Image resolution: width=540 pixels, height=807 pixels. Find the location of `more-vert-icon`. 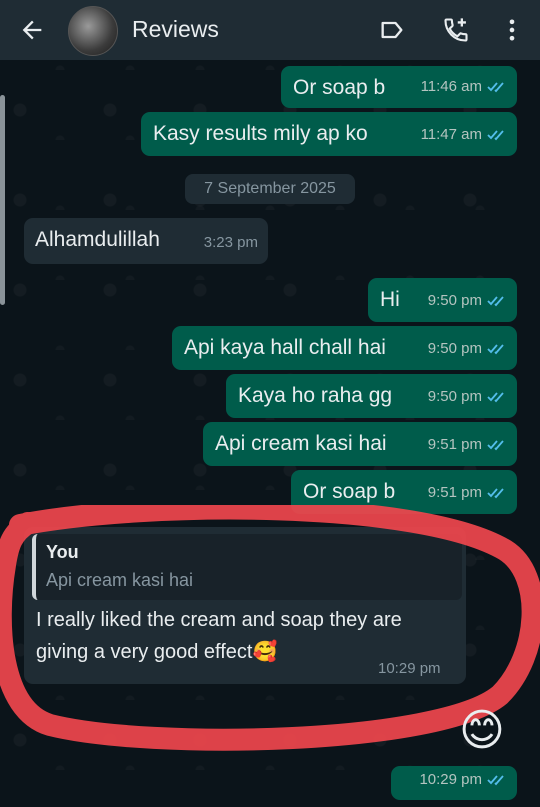

more-vert-icon is located at coordinates (512, 30).